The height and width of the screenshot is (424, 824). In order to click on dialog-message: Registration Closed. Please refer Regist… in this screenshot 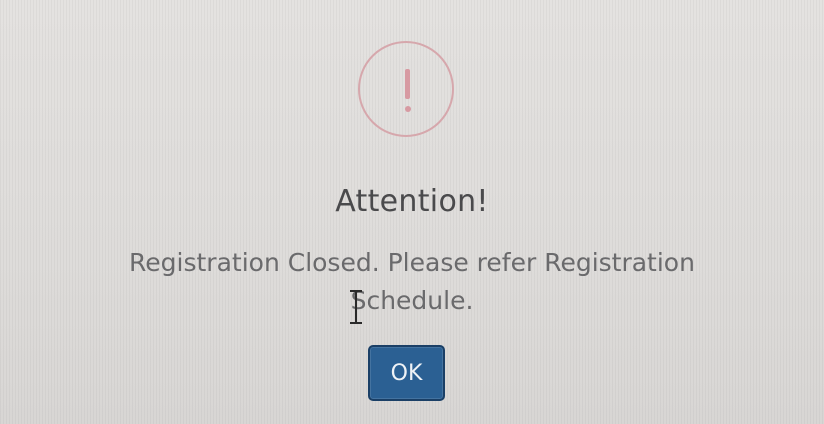, I will do `click(412, 281)`.